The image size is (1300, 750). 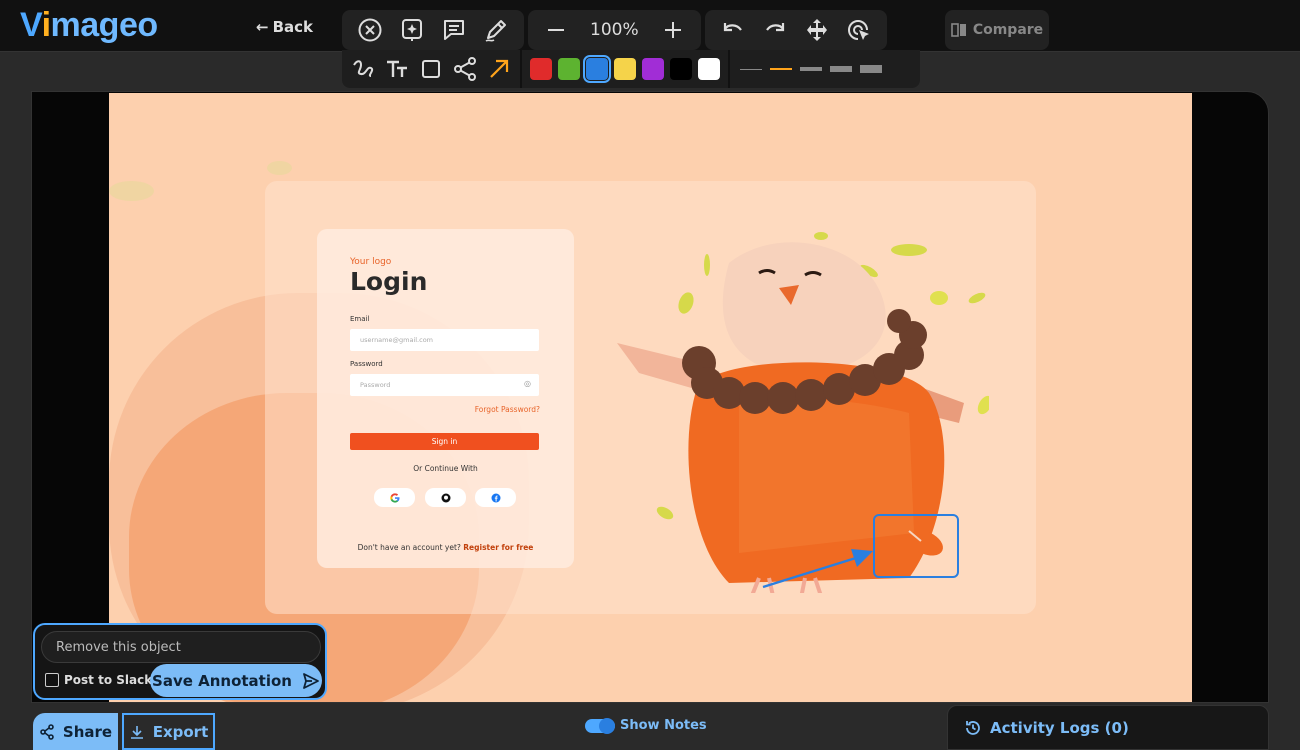 I want to click on eye-off-icon: ◎, so click(x=527, y=383).